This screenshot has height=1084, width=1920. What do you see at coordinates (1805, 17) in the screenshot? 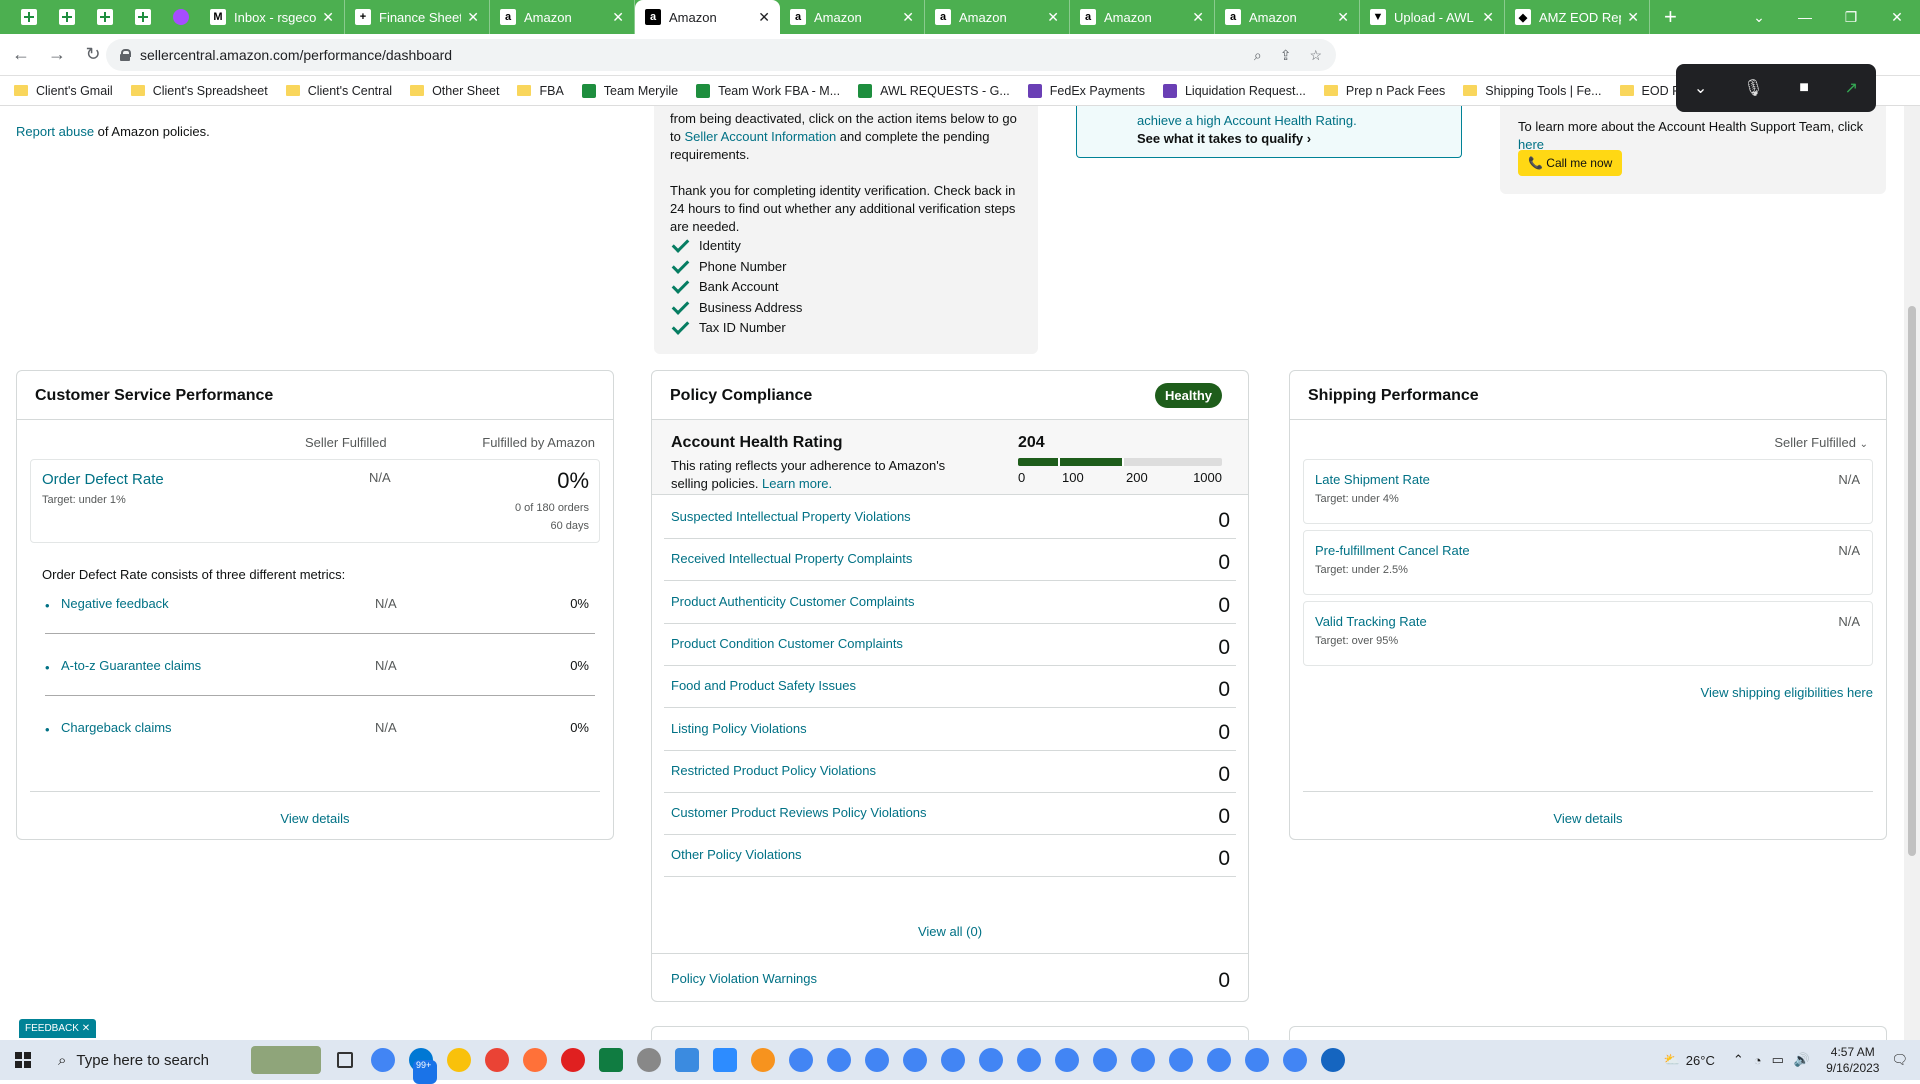
I see `minimize-button: —` at bounding box center [1805, 17].